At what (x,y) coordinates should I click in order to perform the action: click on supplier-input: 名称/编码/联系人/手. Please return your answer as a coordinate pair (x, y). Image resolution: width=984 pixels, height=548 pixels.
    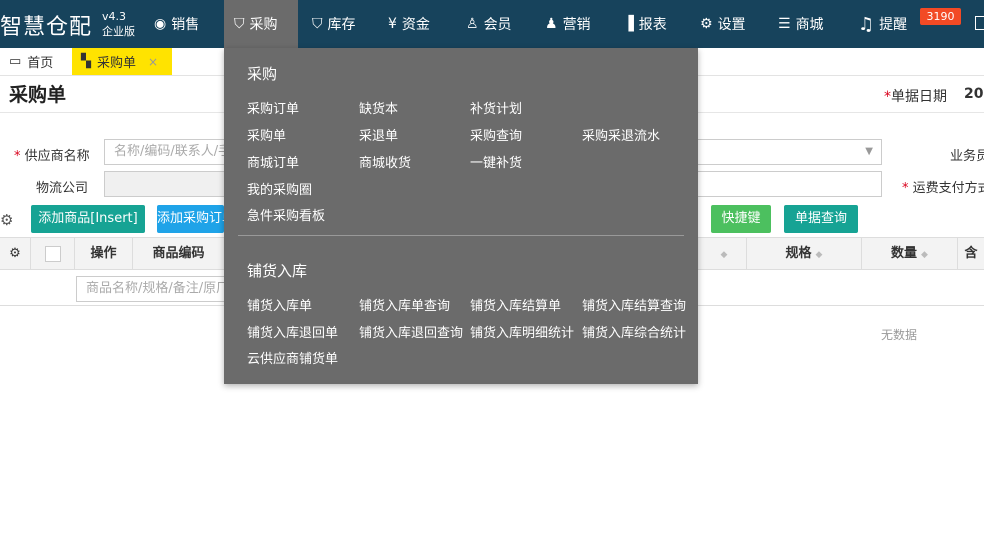
    Looking at the image, I should click on (169, 152).